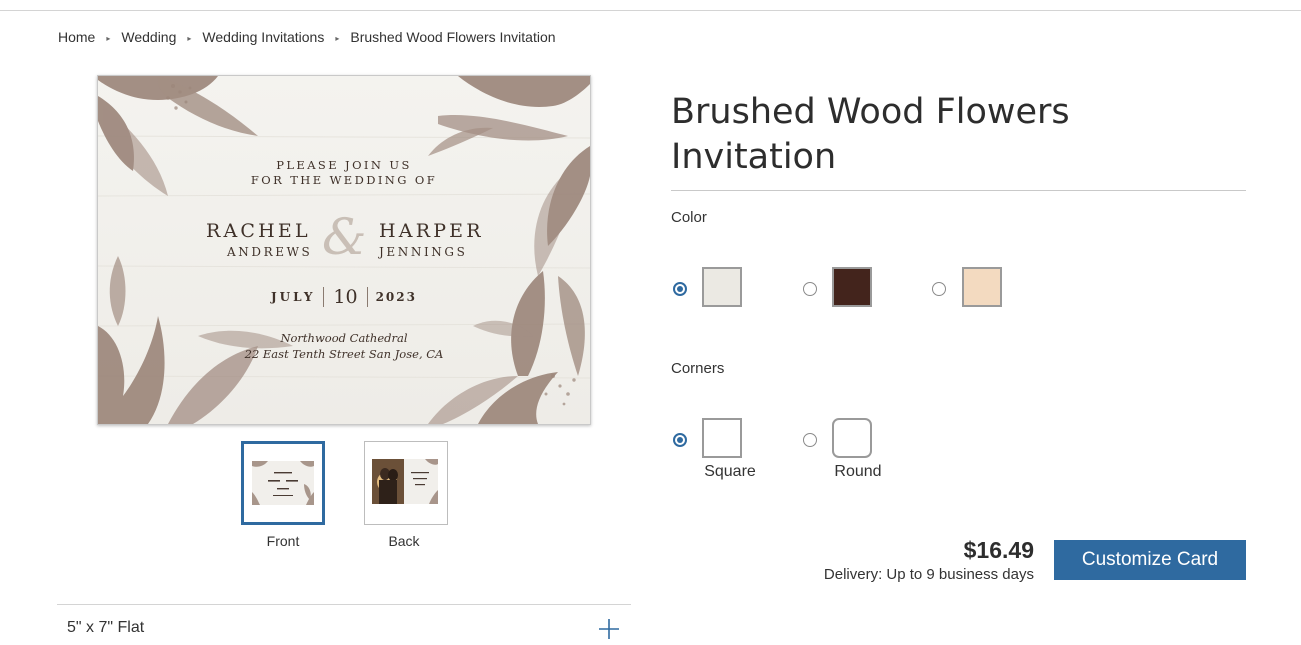  Describe the element at coordinates (344, 237) in the screenshot. I see `card-ampersand: &` at that location.